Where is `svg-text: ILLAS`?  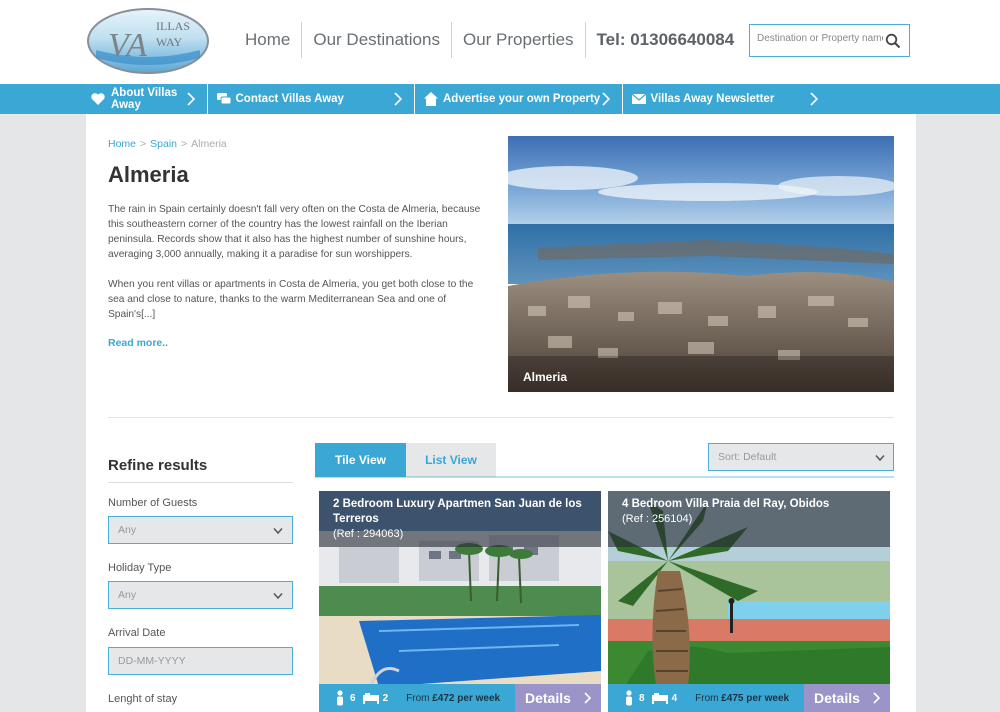 svg-text: ILLAS is located at coordinates (173, 26).